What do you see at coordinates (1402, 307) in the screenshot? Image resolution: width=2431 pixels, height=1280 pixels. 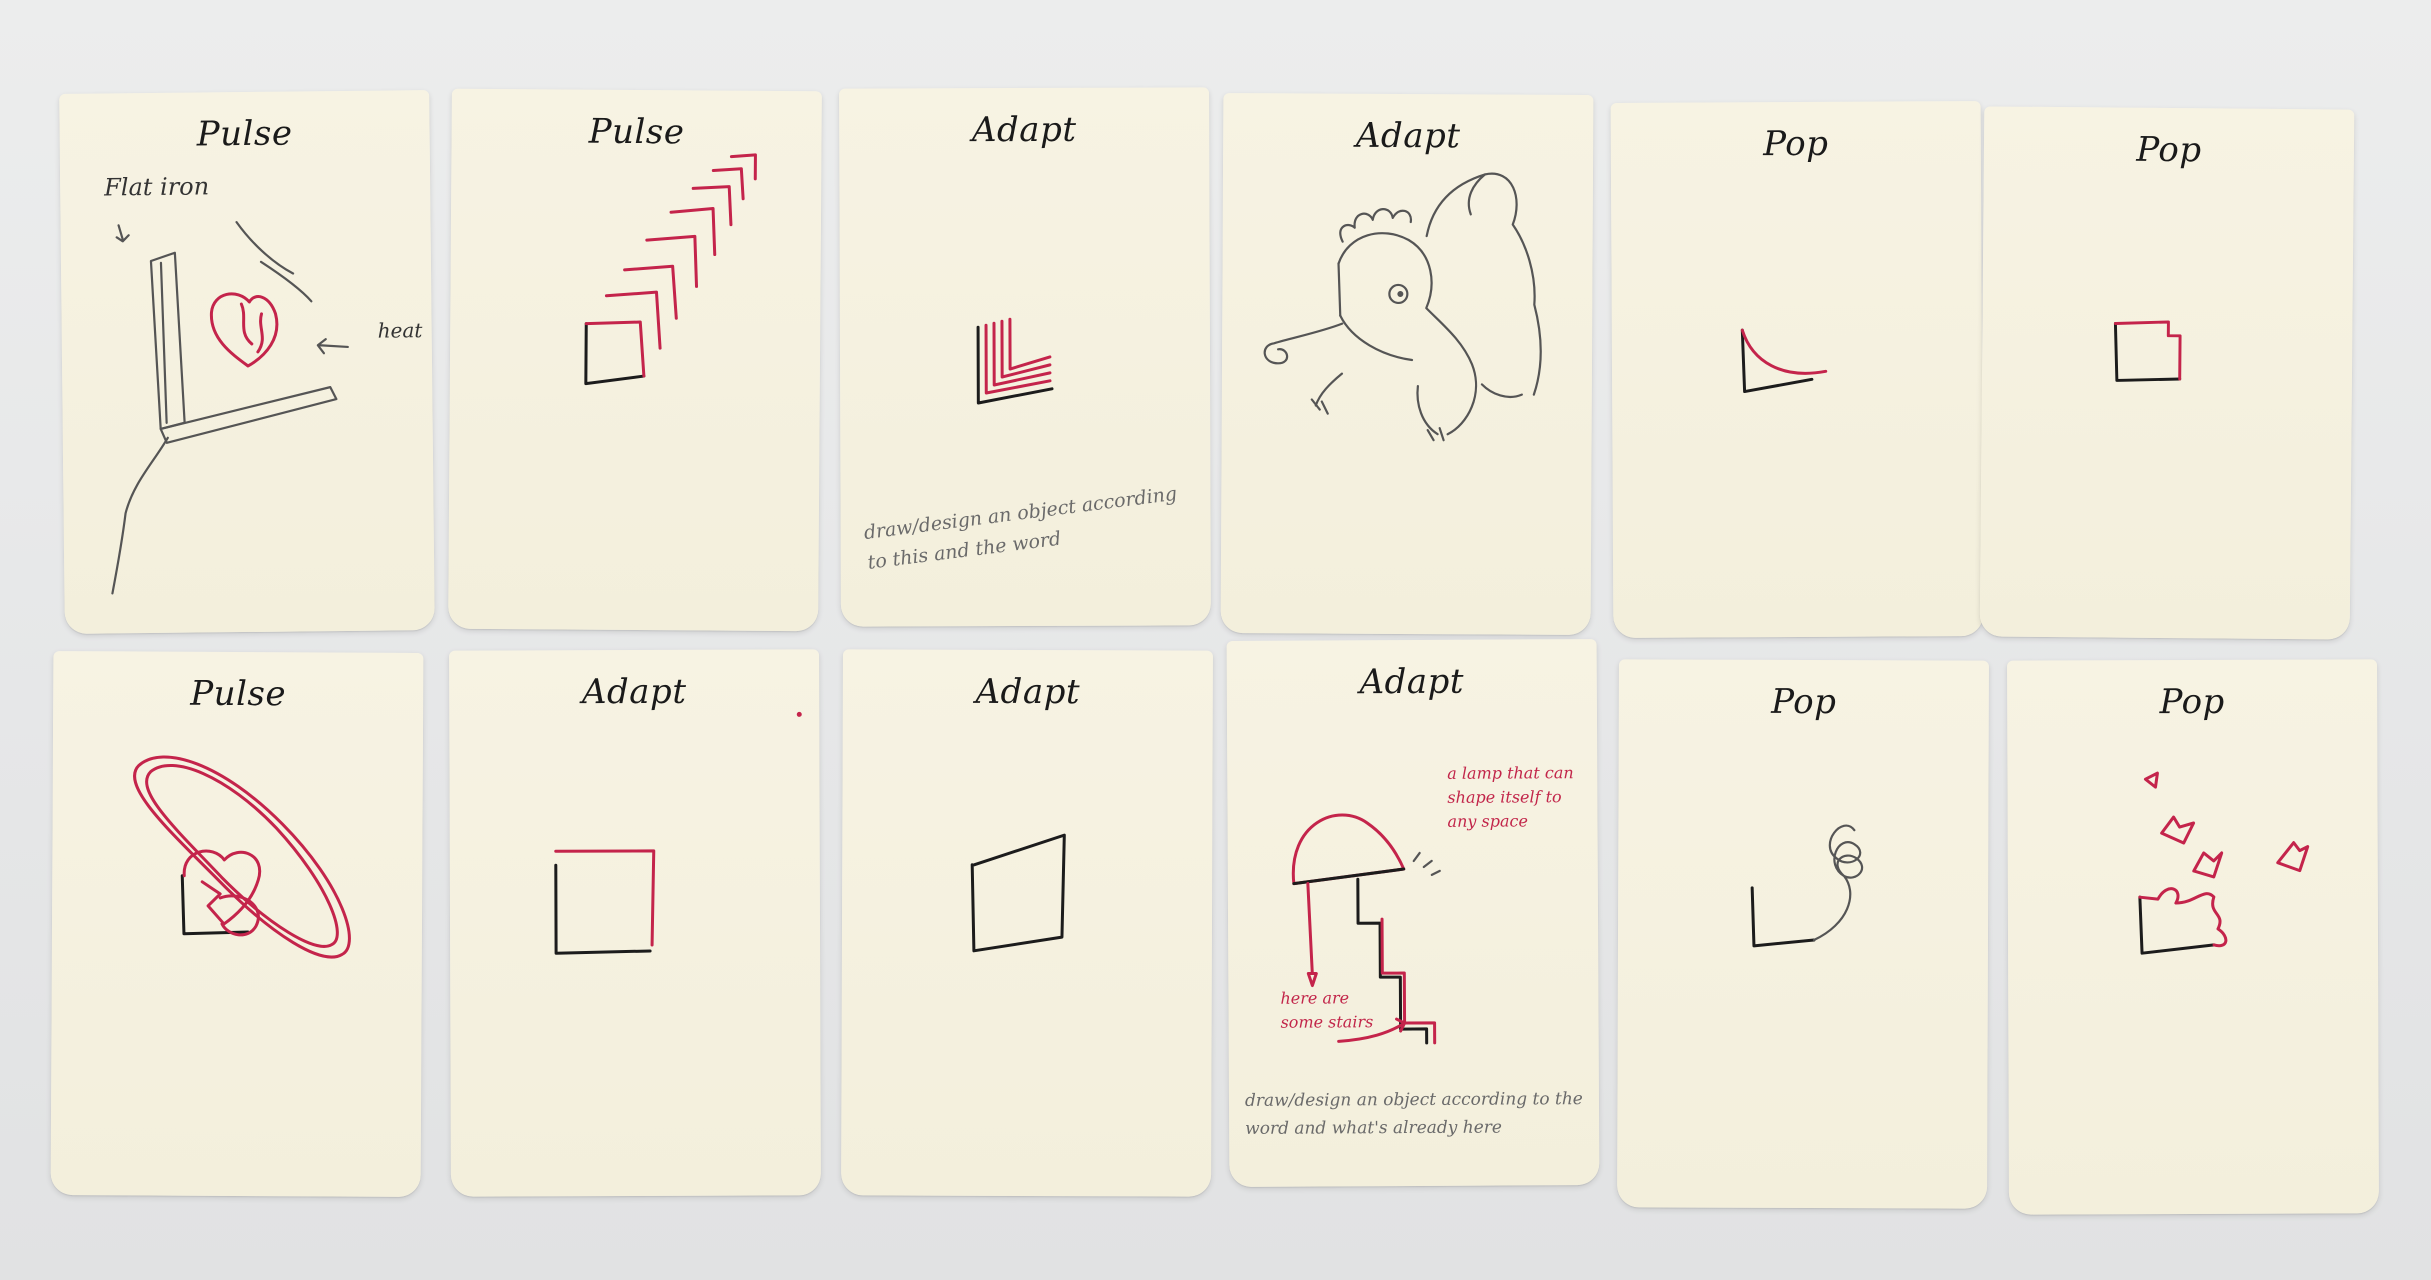 I see `dinosaur-drawing` at bounding box center [1402, 307].